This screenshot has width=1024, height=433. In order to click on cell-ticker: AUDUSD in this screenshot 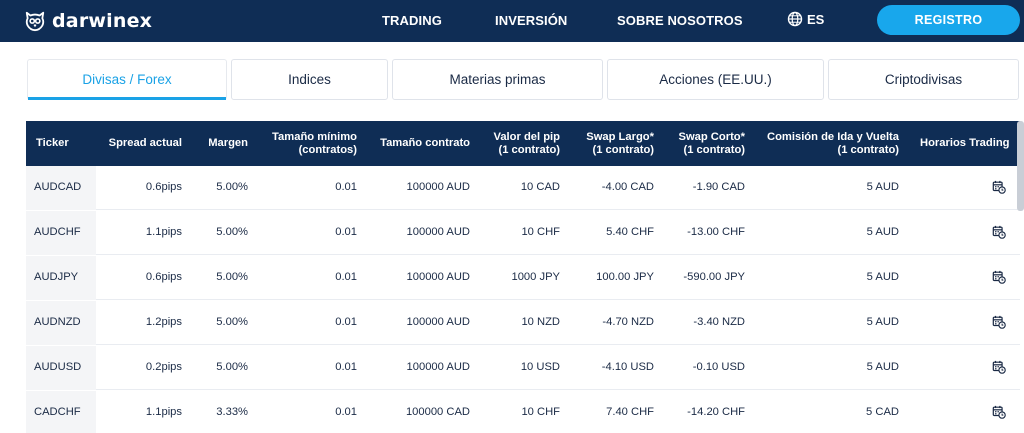, I will do `click(58, 367)`.